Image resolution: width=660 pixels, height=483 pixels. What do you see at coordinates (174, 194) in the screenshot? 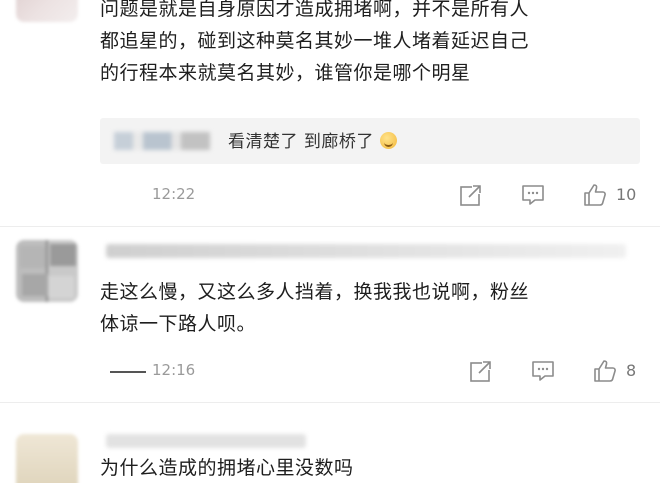
I see `timestamp: 12:22` at bounding box center [174, 194].